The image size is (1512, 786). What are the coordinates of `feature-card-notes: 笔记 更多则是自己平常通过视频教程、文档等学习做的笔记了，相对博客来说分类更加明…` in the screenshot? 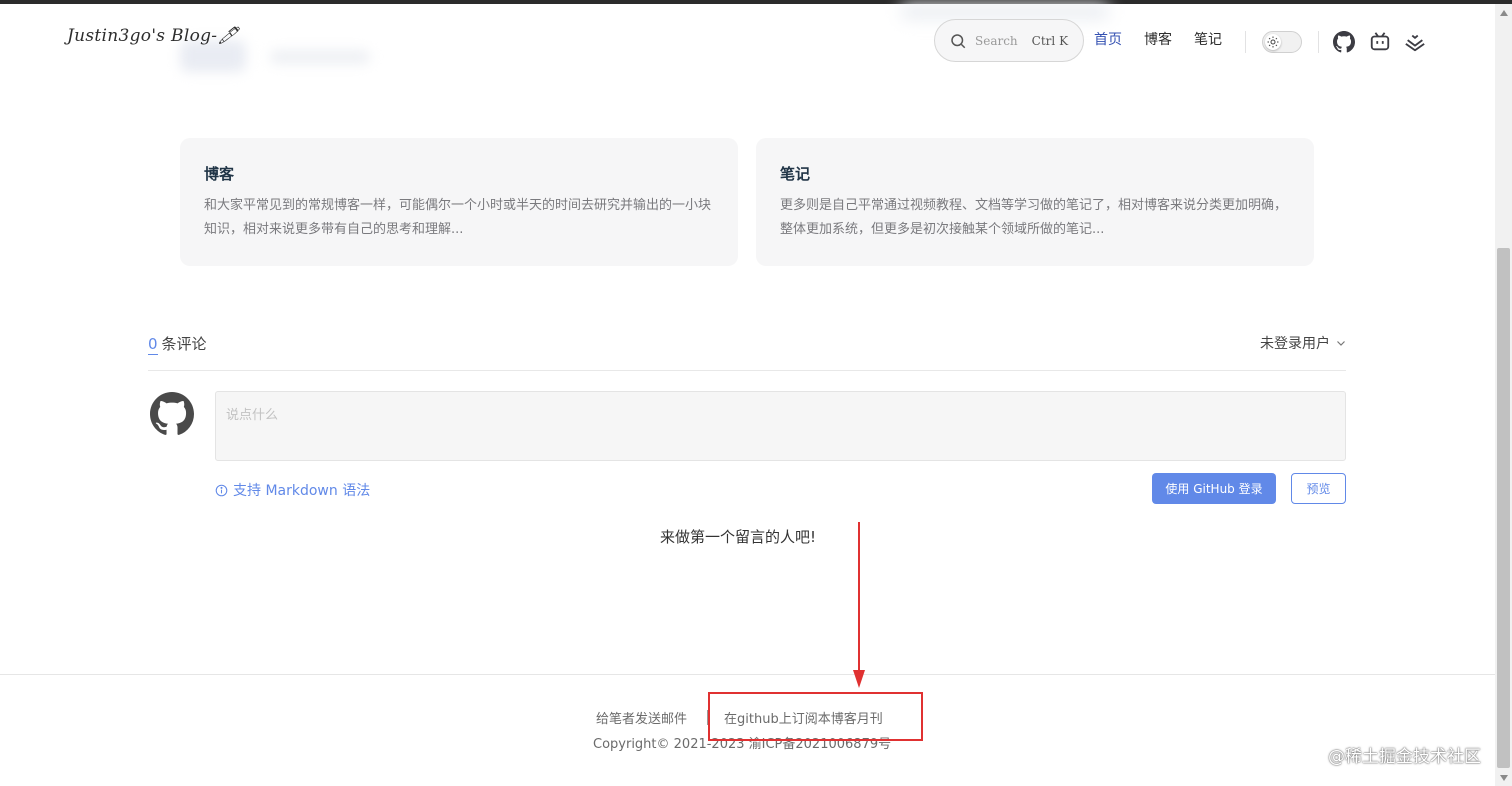 It's located at (1035, 202).